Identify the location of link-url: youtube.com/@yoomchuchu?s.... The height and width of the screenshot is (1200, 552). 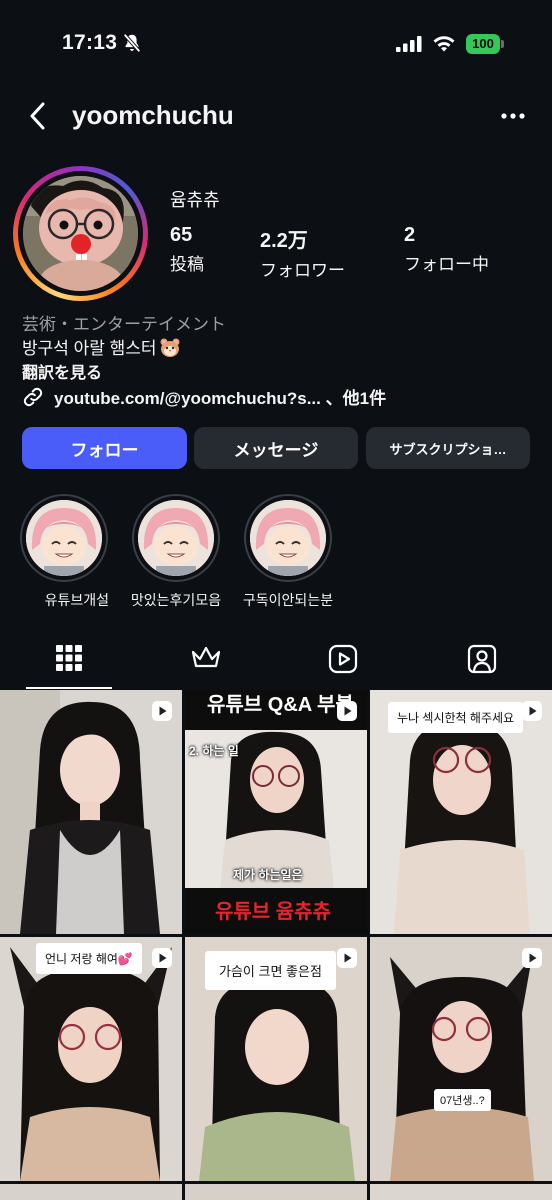
(187, 398).